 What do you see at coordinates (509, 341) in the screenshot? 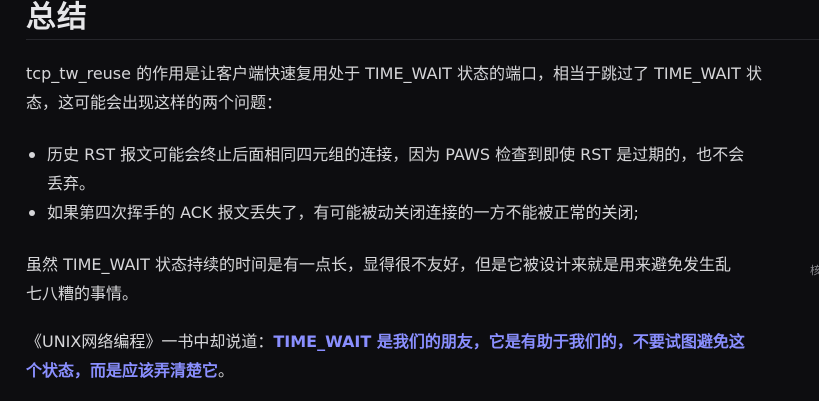
I see `quote-emphasis: TIME_WAIT 是我们的朋友，它是有助于我们的，不要试图避免这` at bounding box center [509, 341].